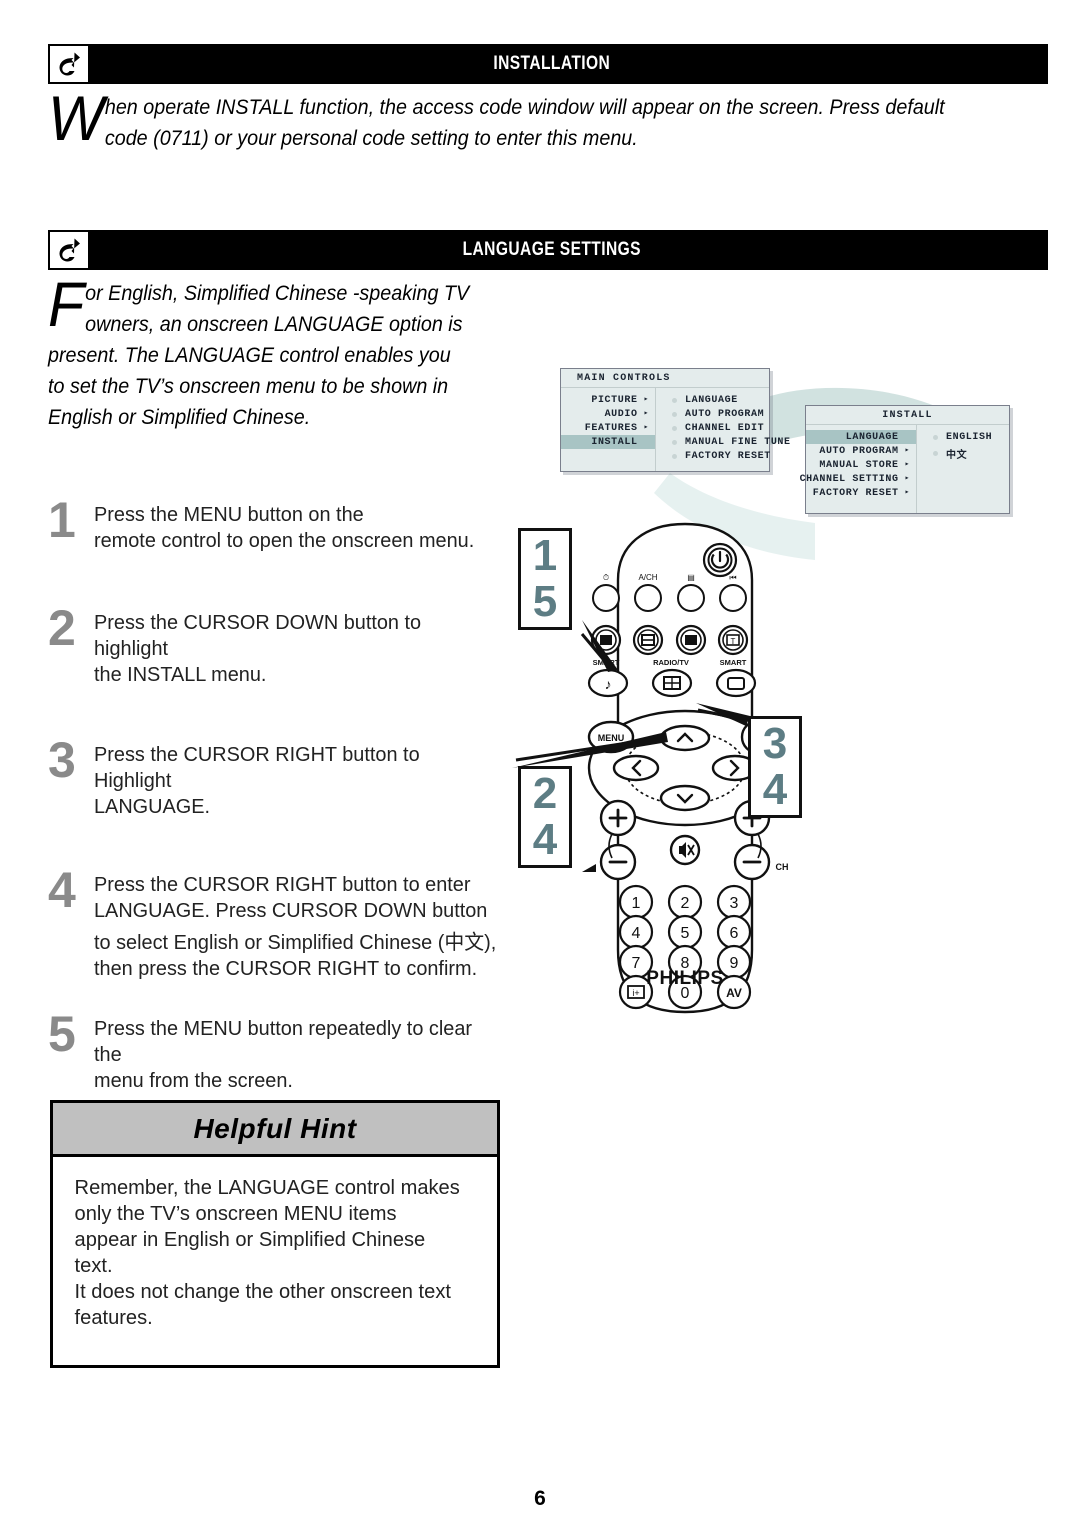 The height and width of the screenshot is (1532, 1080). Describe the element at coordinates (113, 1317) in the screenshot. I see `hint-line: features.` at that location.